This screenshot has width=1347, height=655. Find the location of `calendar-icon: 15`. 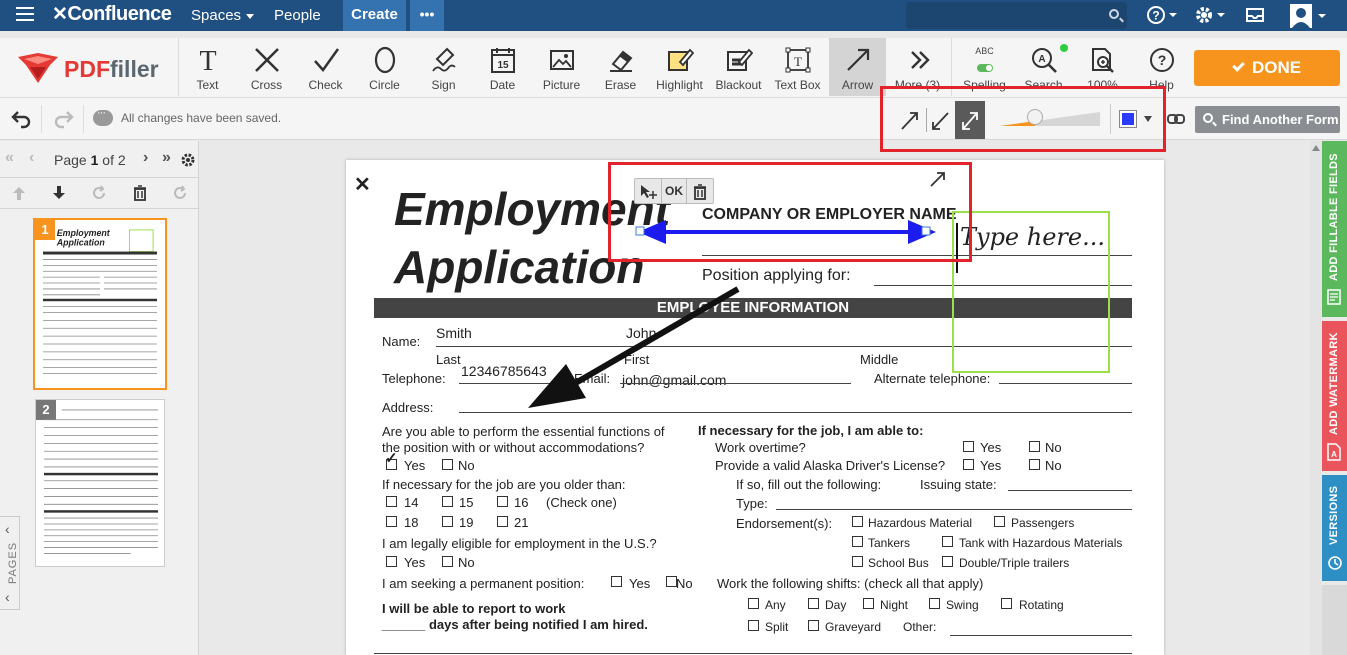

calendar-icon: 15 is located at coordinates (502, 60).